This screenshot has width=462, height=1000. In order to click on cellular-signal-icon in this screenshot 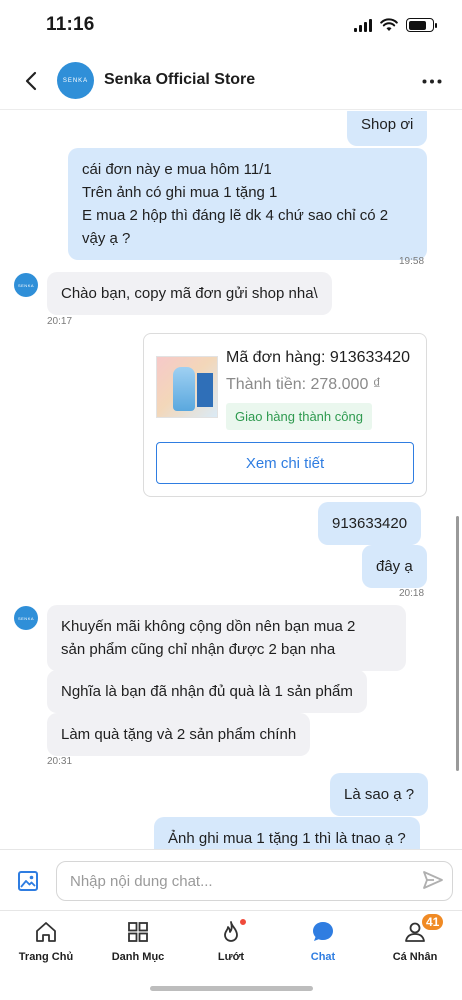, I will do `click(363, 25)`.